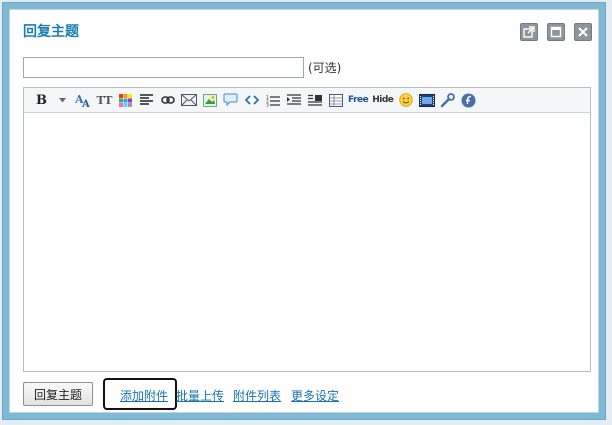  I want to click on color-palette-icon, so click(125, 100).